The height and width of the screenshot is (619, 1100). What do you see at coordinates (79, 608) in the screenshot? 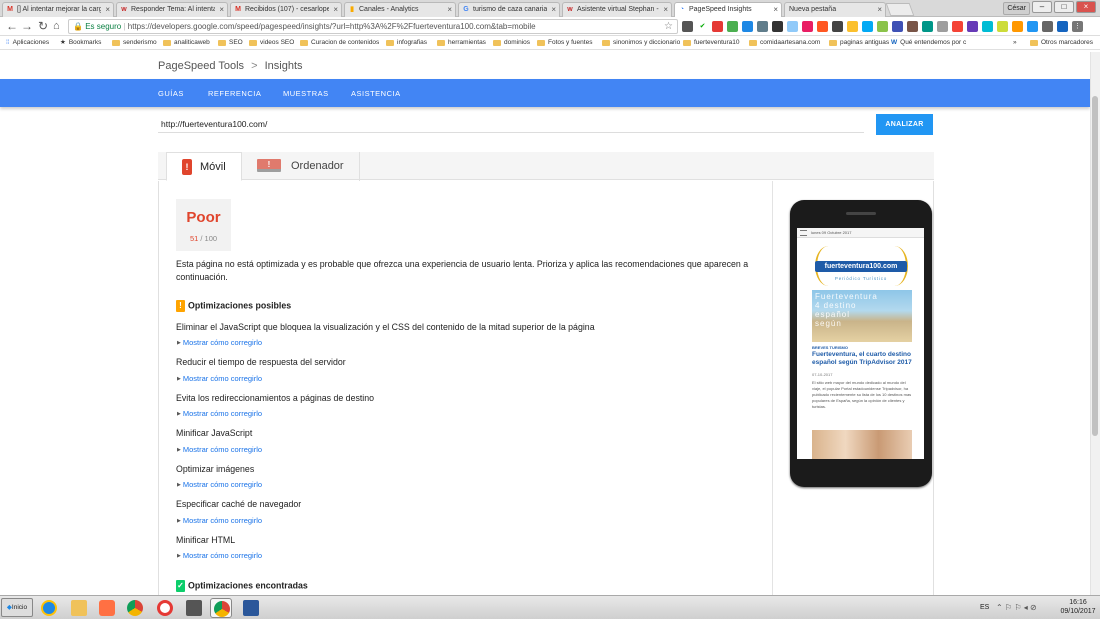
I see `explorer-app` at bounding box center [79, 608].